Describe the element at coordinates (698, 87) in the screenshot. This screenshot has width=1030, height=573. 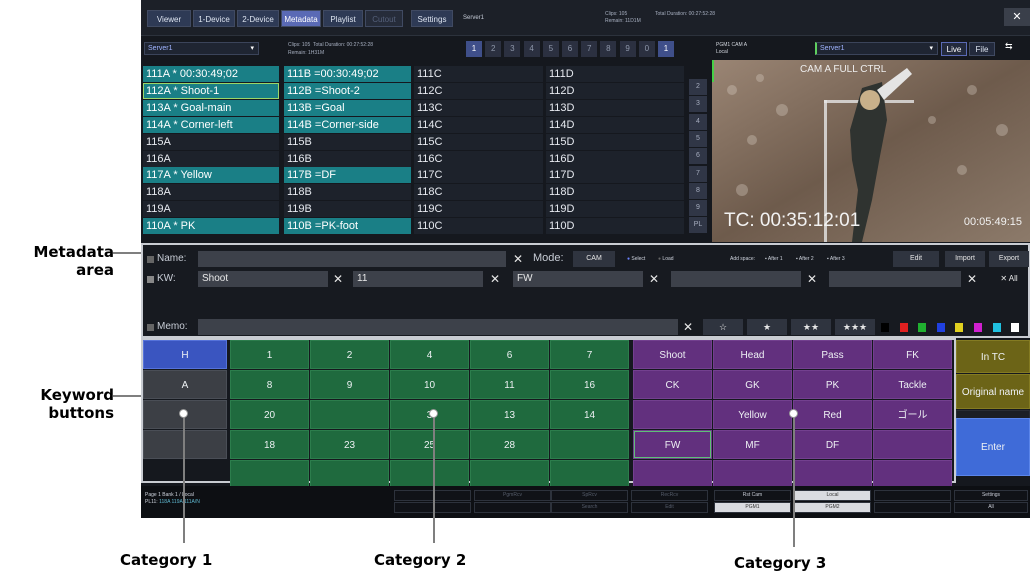
I see `side-bank-button: 2` at that location.